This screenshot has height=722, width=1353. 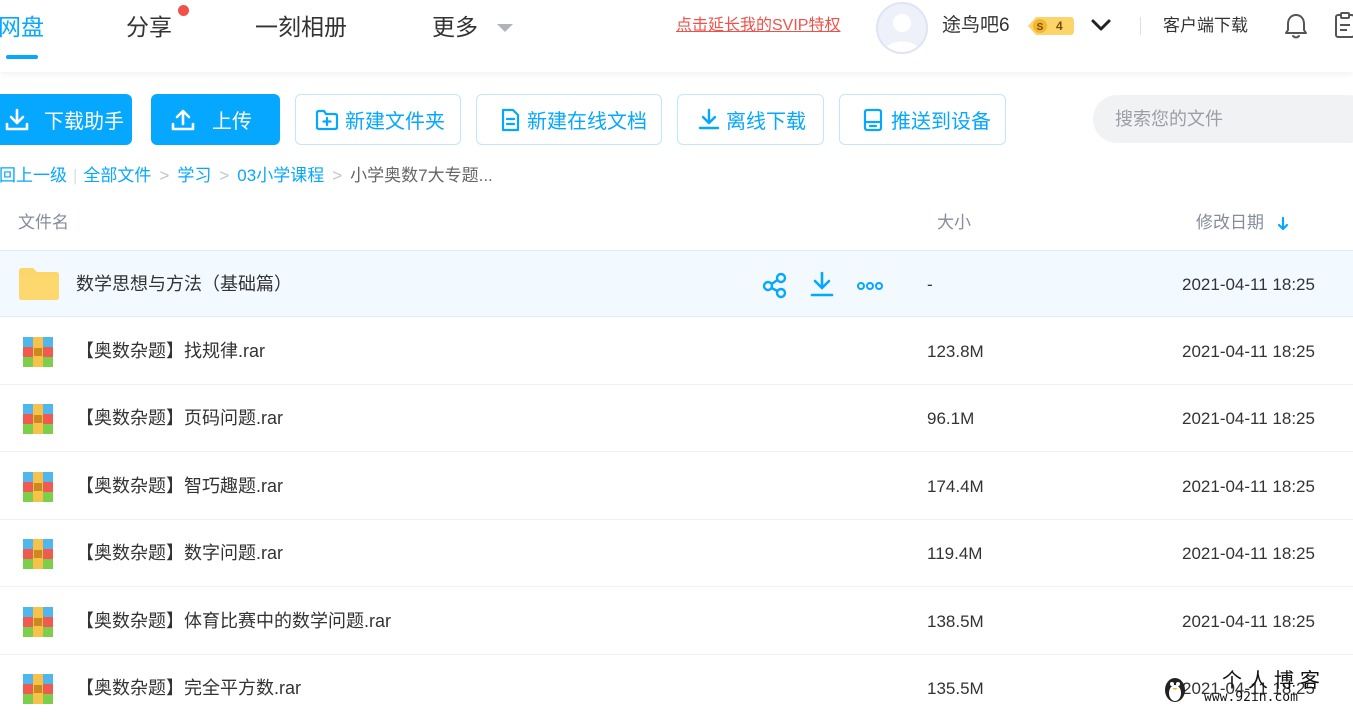 What do you see at coordinates (184, 284) in the screenshot?
I see `file-name: 数学思想与方法（基础篇）` at bounding box center [184, 284].